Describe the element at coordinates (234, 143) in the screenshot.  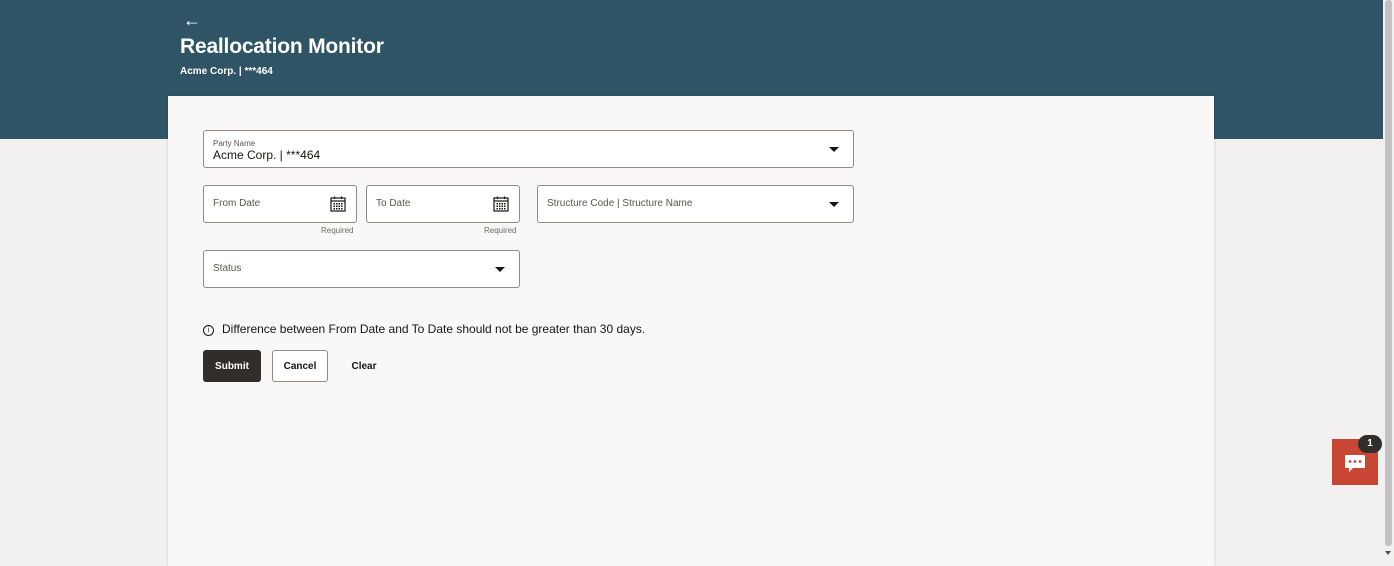
I see `party-name-label: Party Name` at that location.